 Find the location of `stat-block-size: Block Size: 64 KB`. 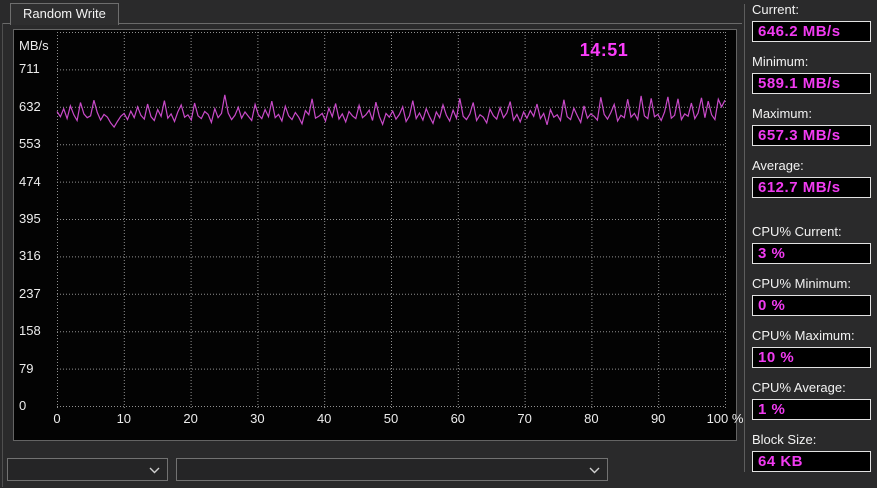

stat-block-size: Block Size: 64 KB is located at coordinates (811, 452).